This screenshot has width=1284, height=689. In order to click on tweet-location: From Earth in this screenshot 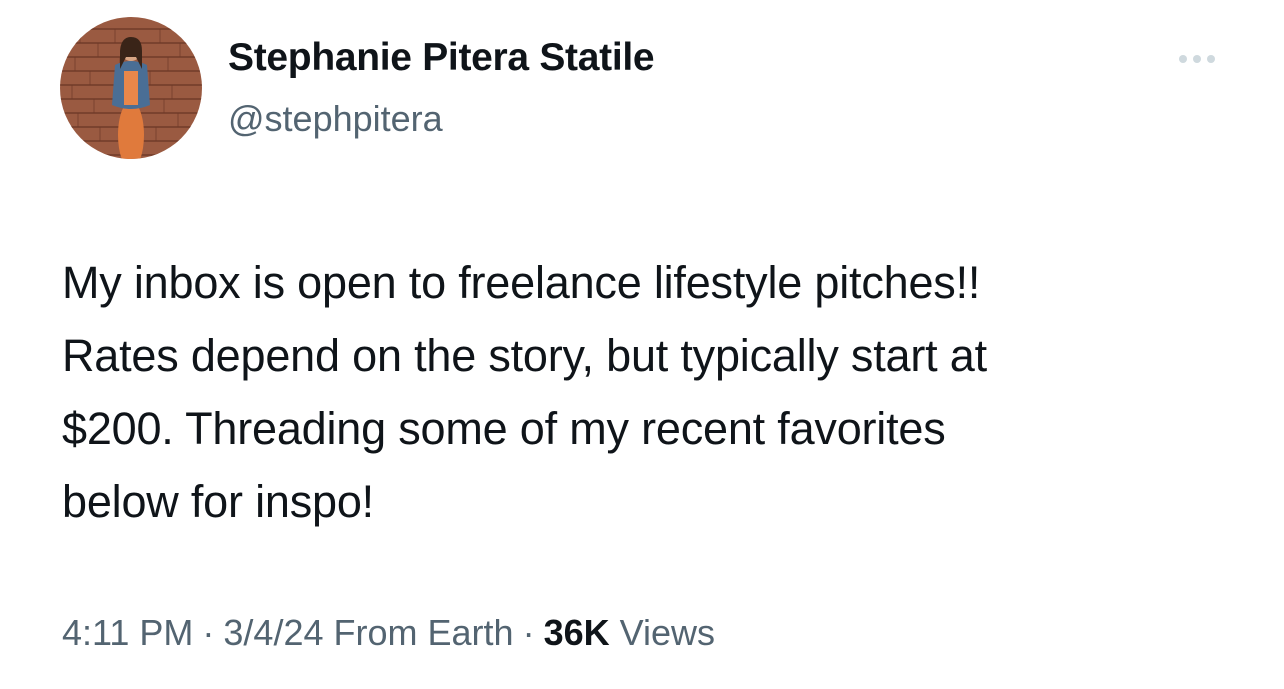, I will do `click(423, 632)`.